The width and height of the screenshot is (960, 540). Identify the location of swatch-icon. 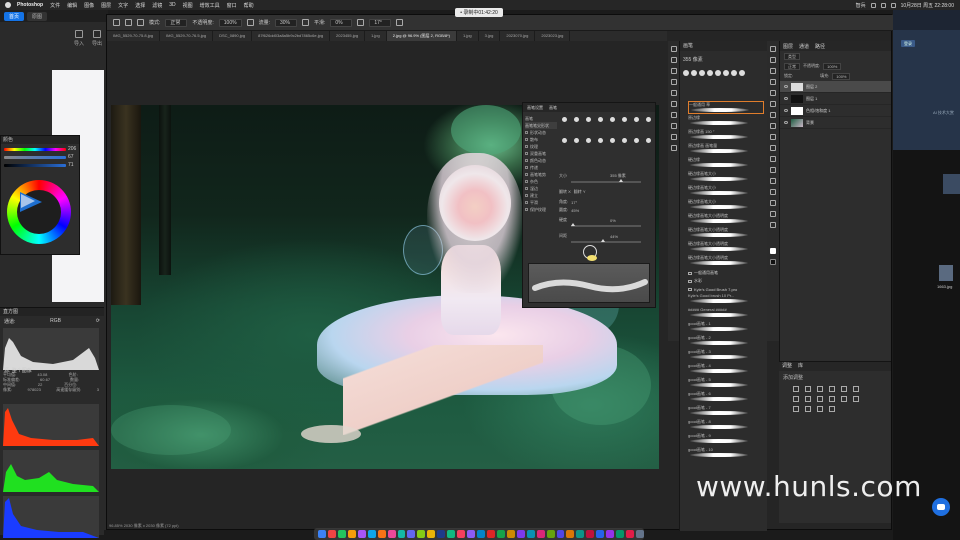
(673, 93).